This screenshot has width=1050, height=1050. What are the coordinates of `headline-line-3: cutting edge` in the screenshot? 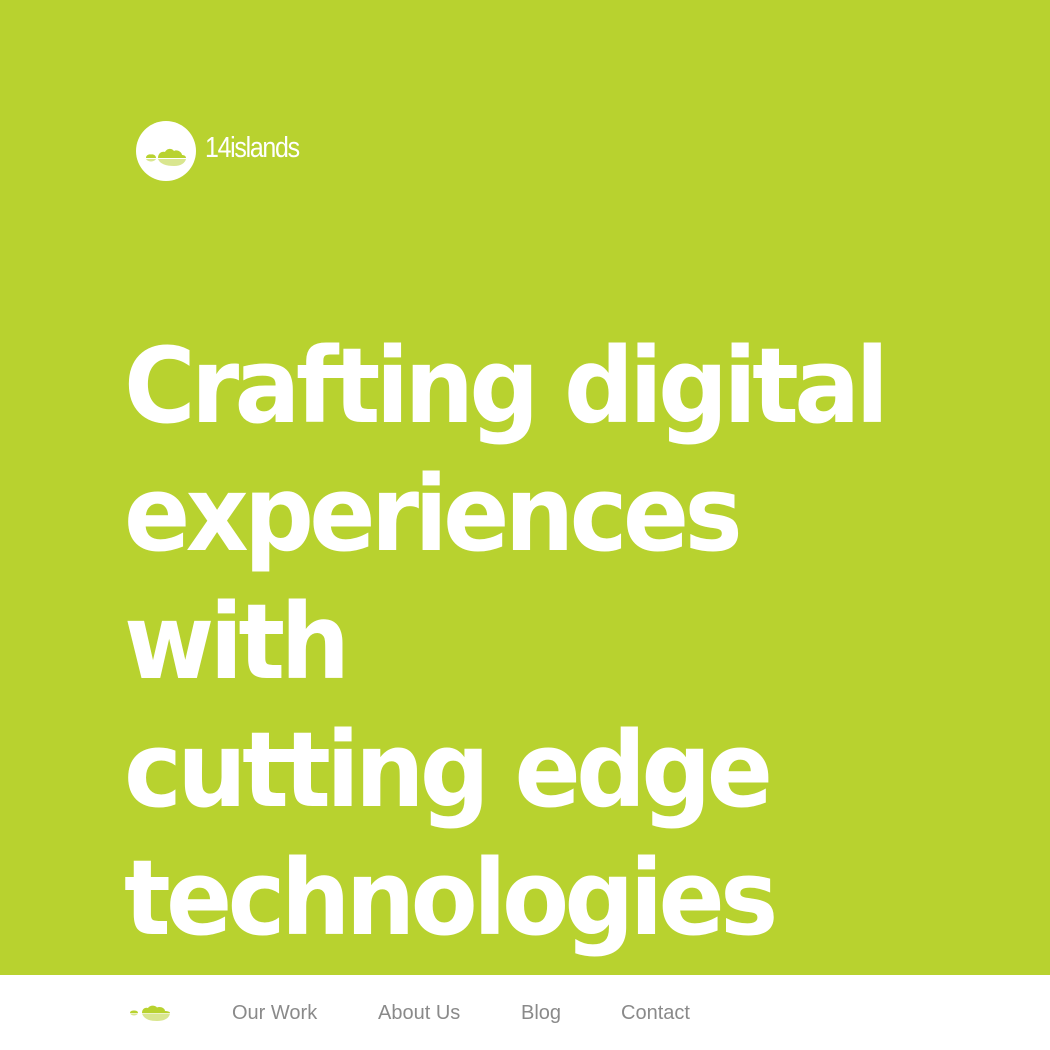 It's located at (448, 770).